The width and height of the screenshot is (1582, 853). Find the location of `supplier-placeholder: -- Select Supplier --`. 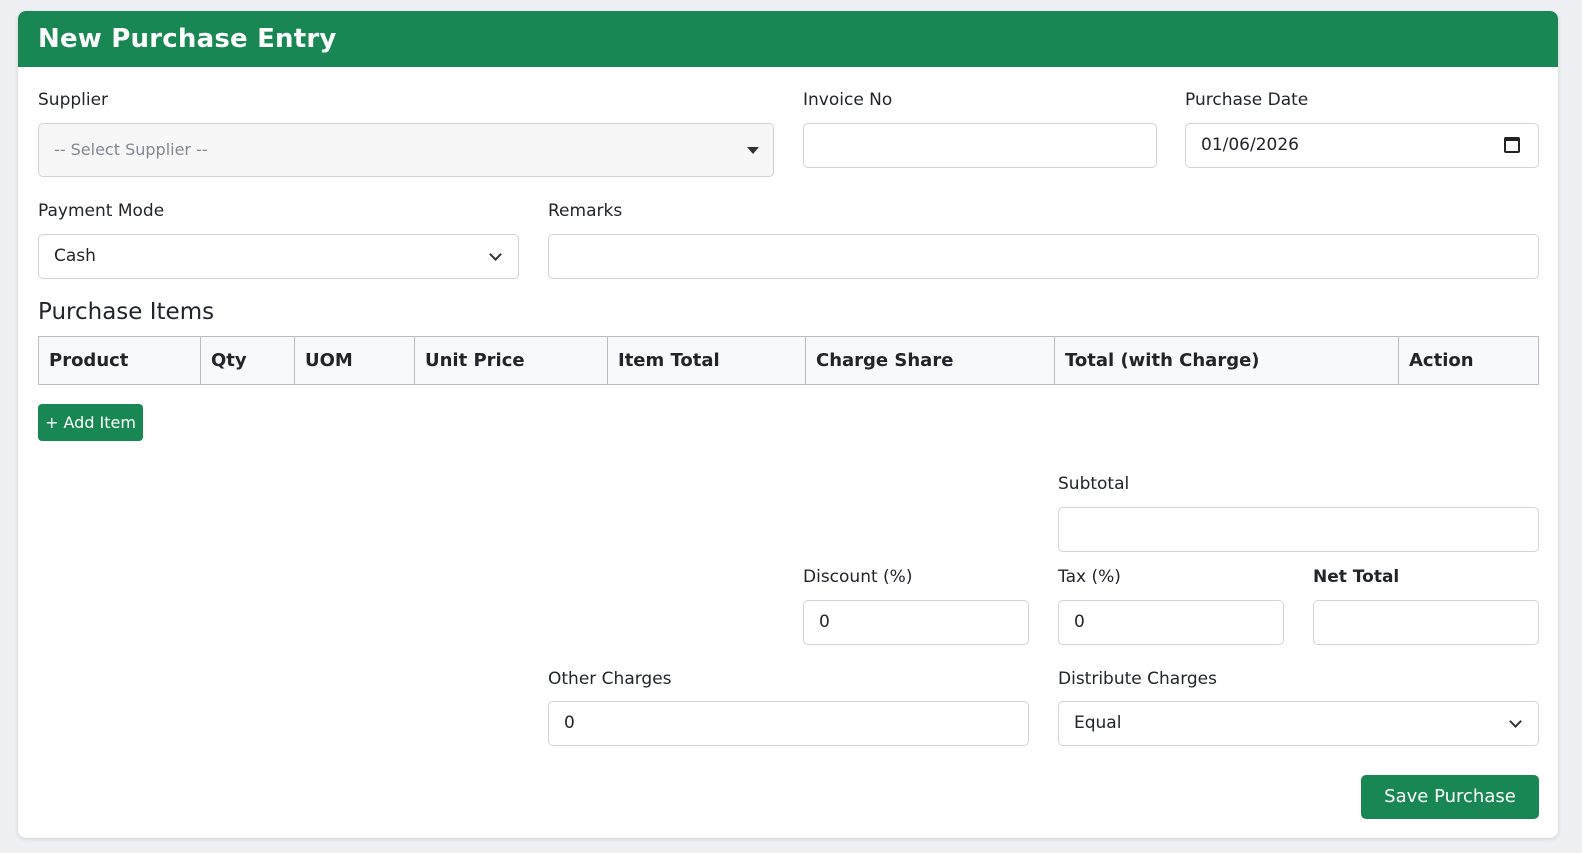

supplier-placeholder: -- Select Supplier -- is located at coordinates (131, 149).